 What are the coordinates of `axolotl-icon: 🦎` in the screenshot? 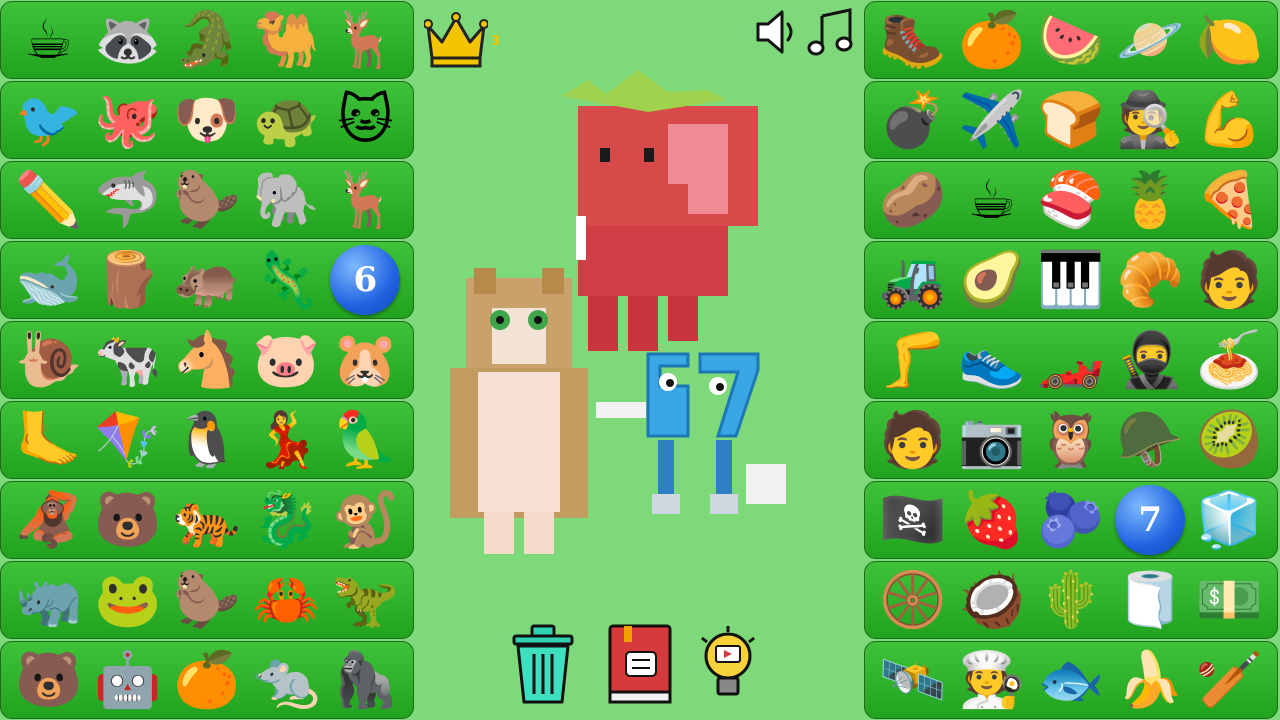 It's located at (286, 280).